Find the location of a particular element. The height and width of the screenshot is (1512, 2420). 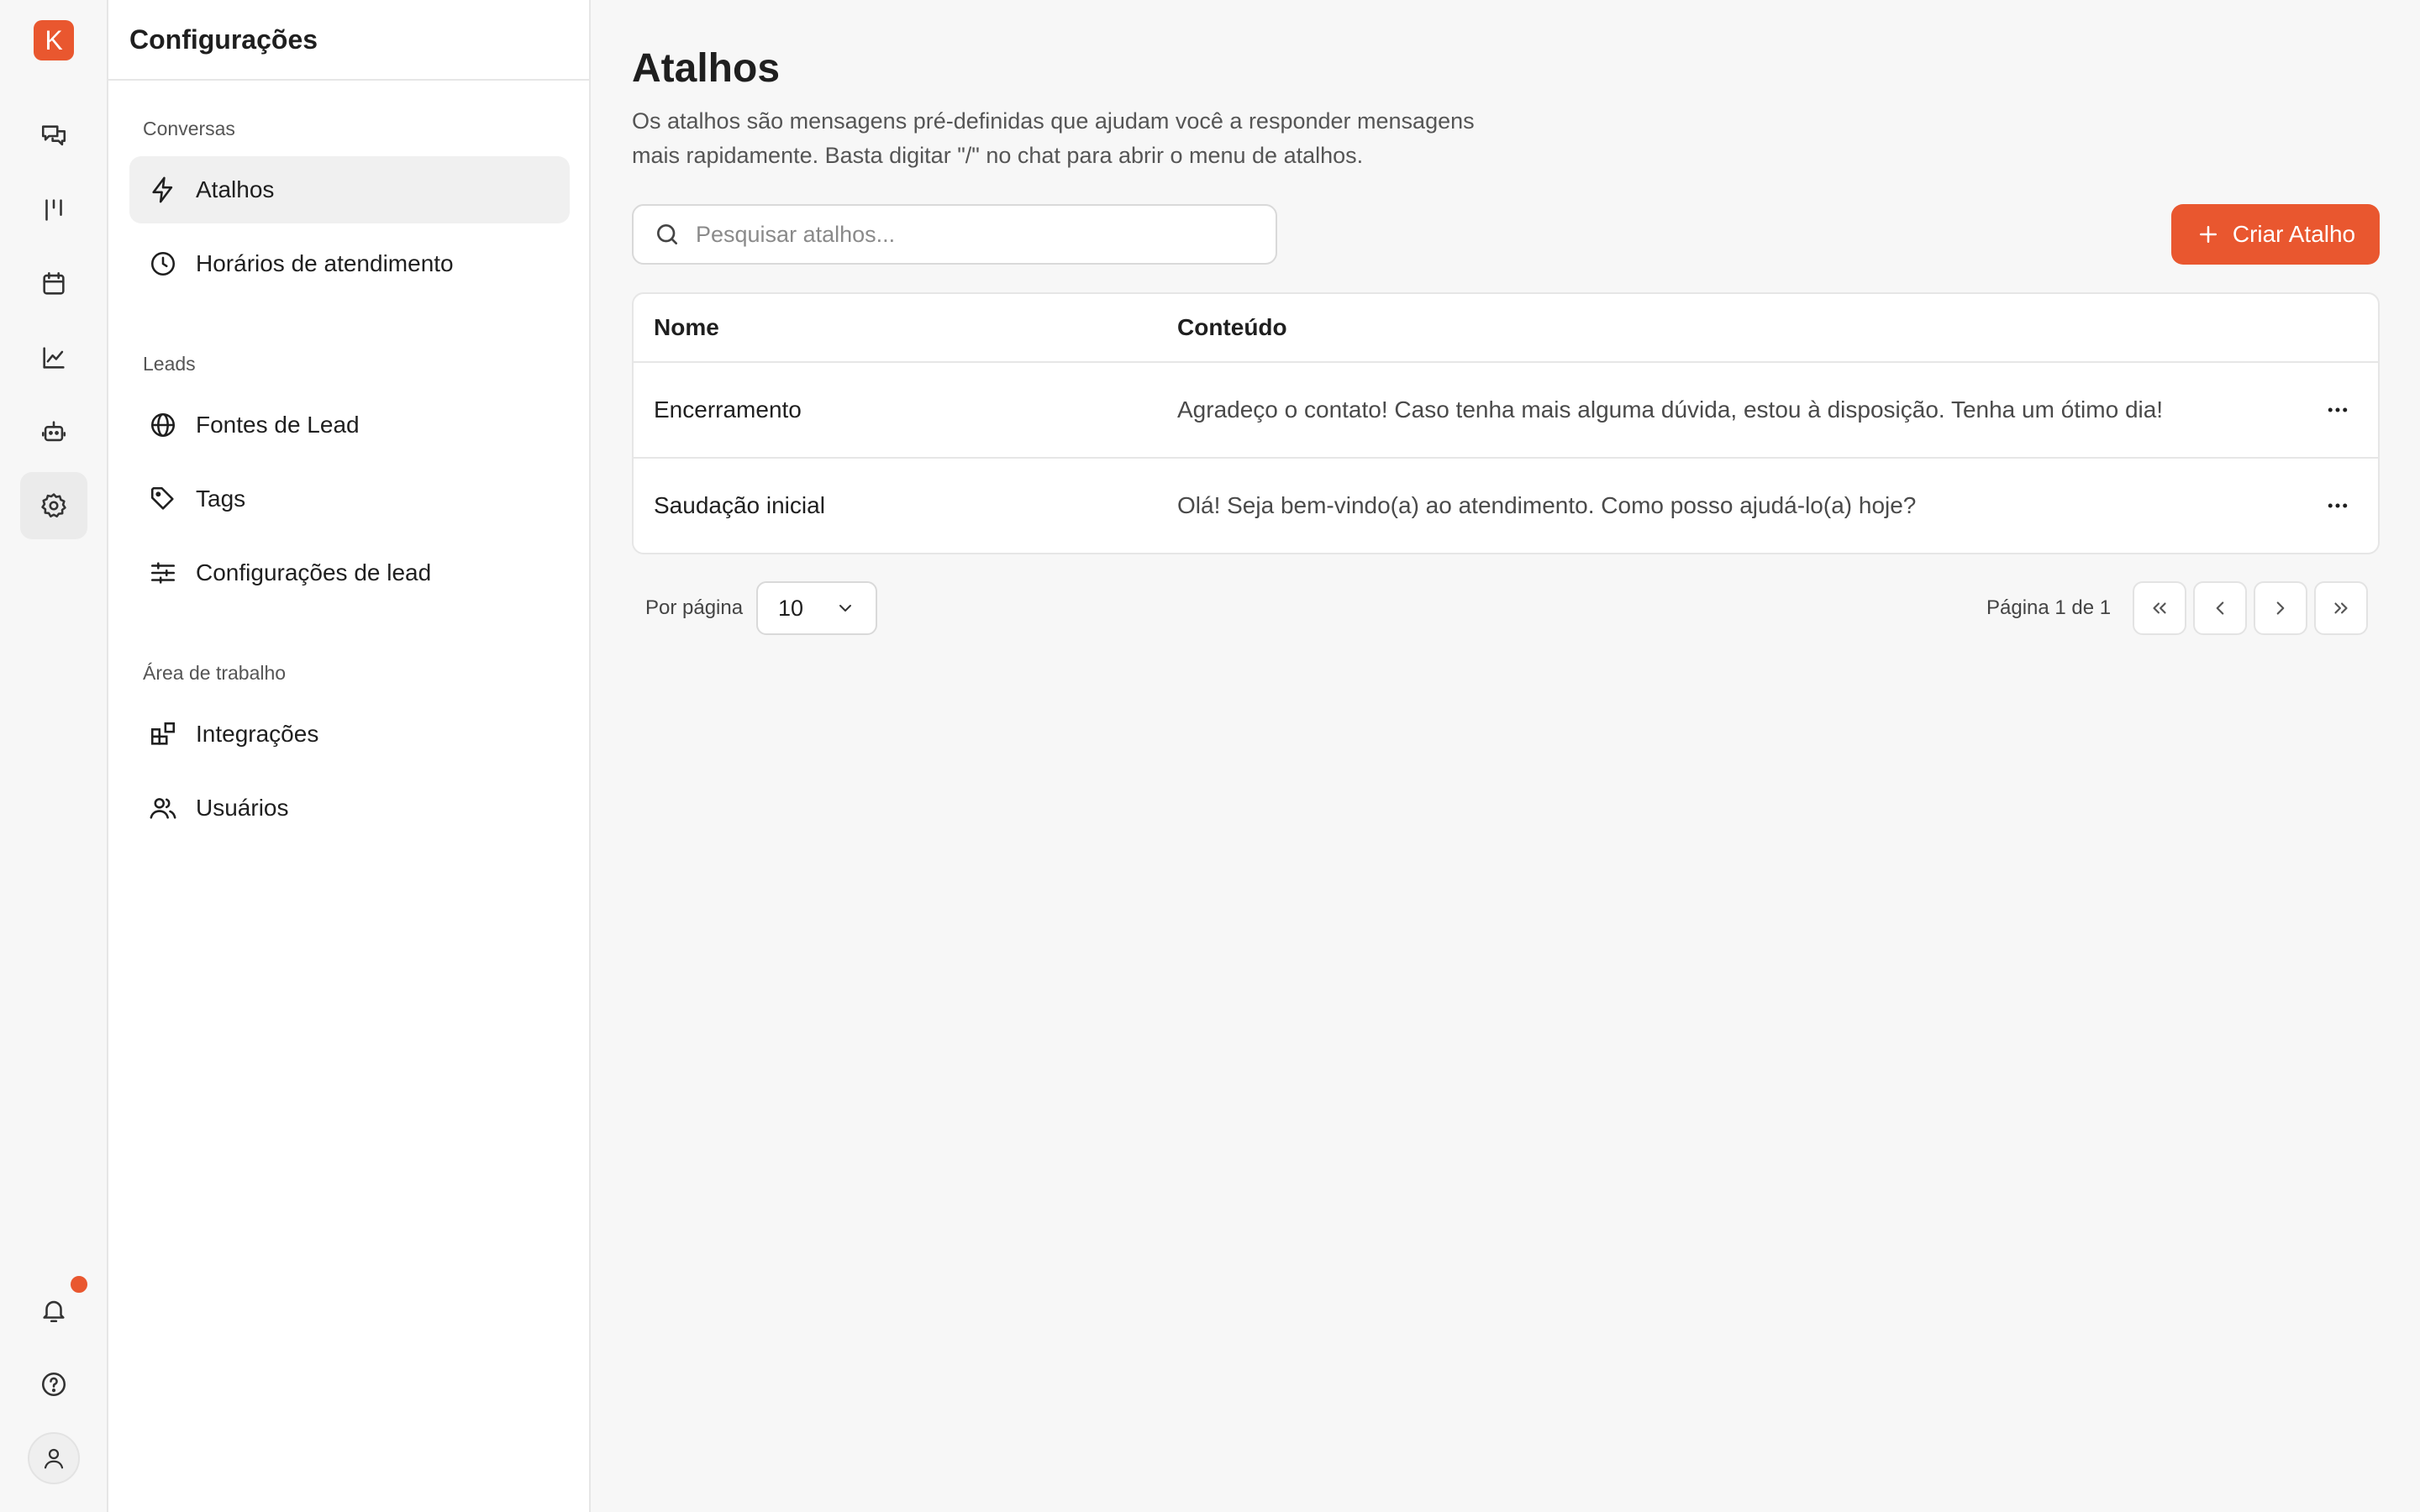

bot-icon is located at coordinates (53, 431).